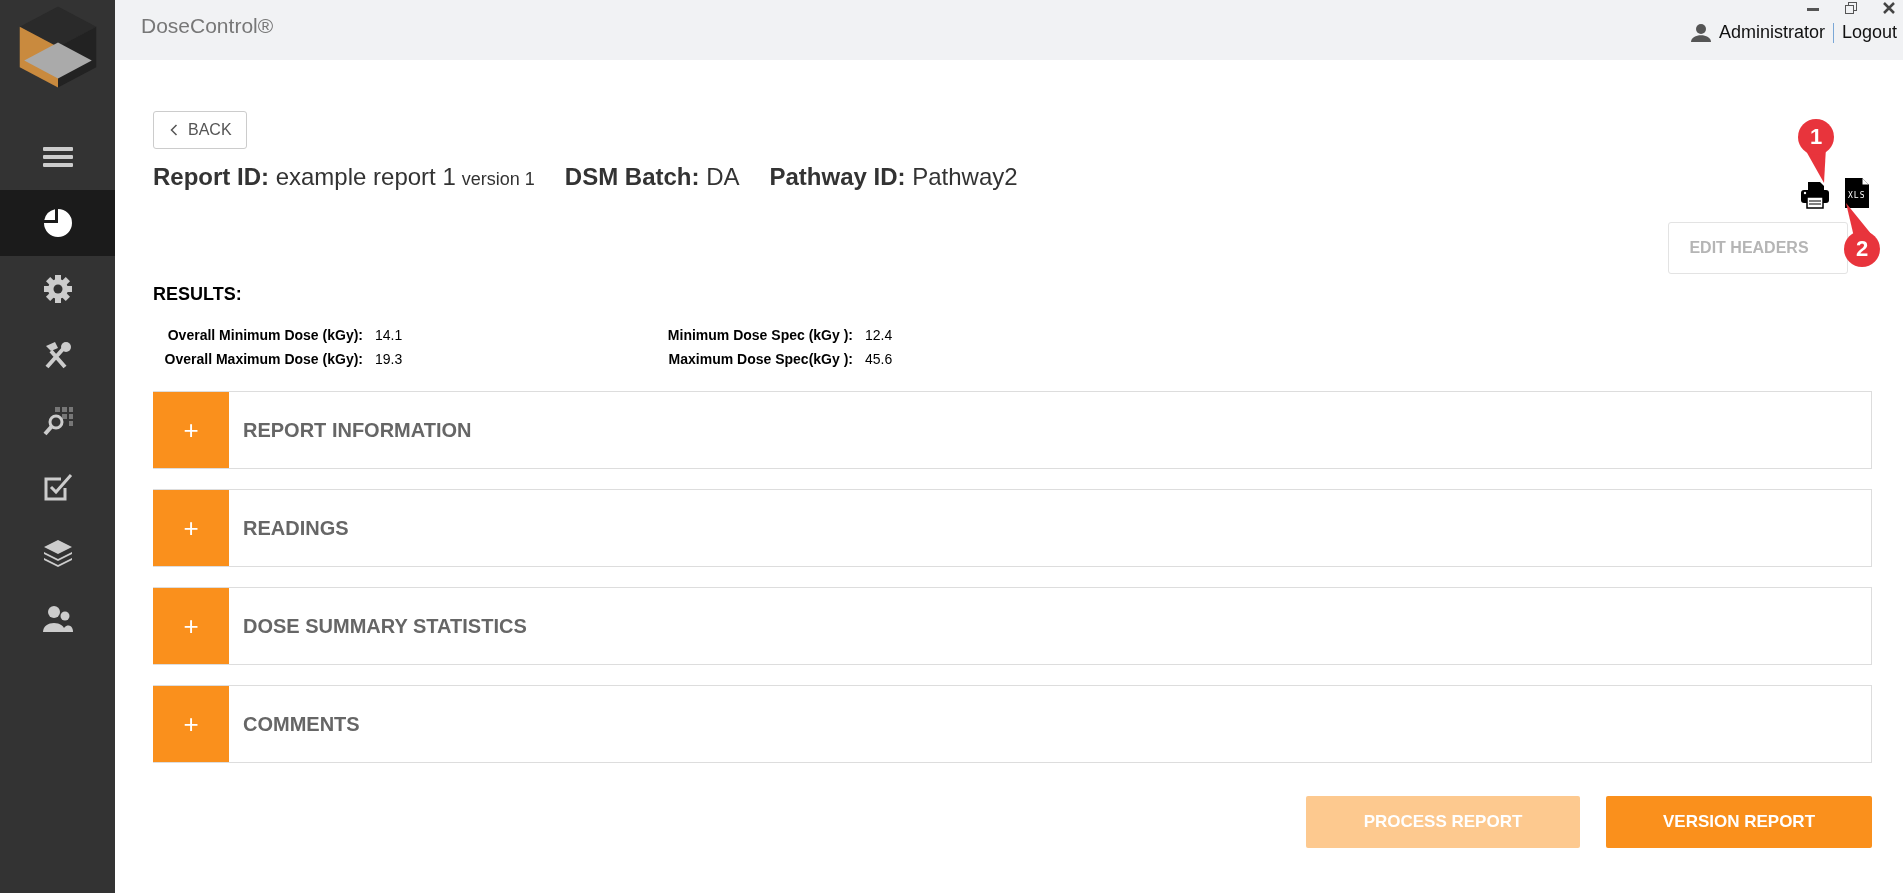 This screenshot has height=893, width=1903. I want to click on metric-label: Minimum Dose Spec (kGy ):, so click(759, 335).